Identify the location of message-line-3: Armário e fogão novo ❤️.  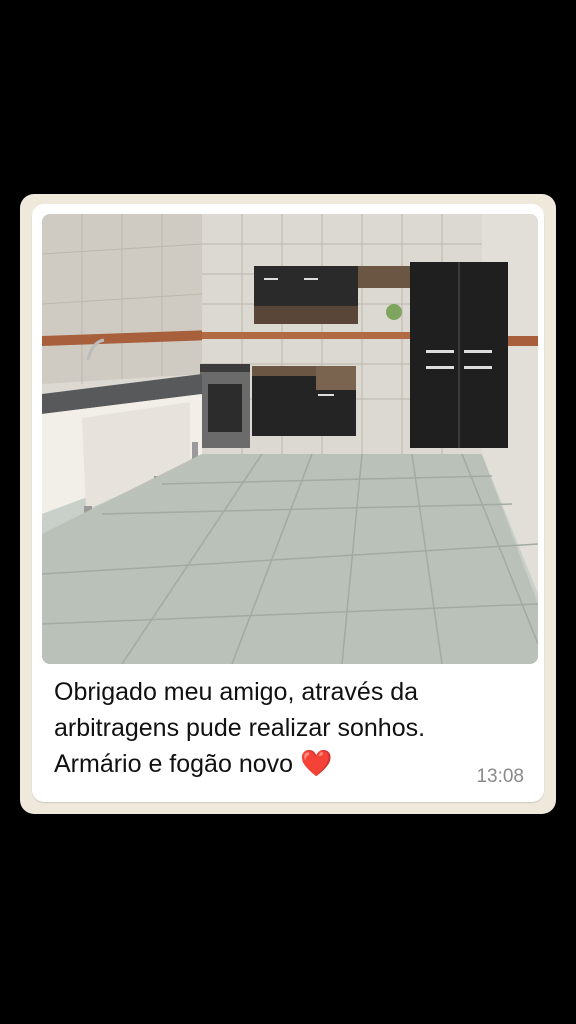
(289, 764).